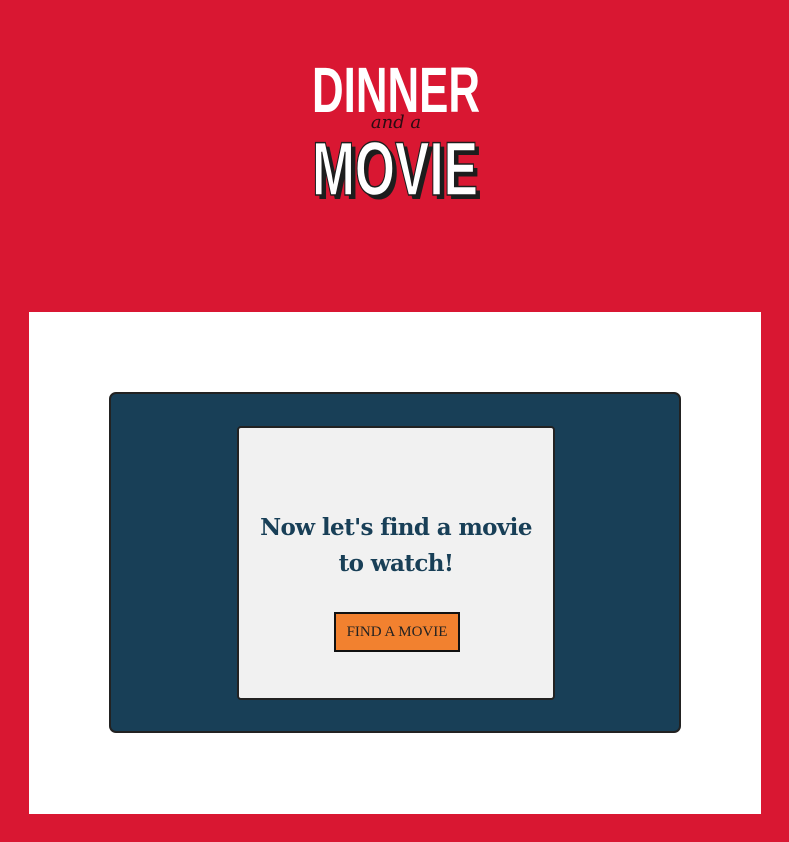 The height and width of the screenshot is (842, 789). I want to click on find-movie-heading-line2: to watch!, so click(396, 563).